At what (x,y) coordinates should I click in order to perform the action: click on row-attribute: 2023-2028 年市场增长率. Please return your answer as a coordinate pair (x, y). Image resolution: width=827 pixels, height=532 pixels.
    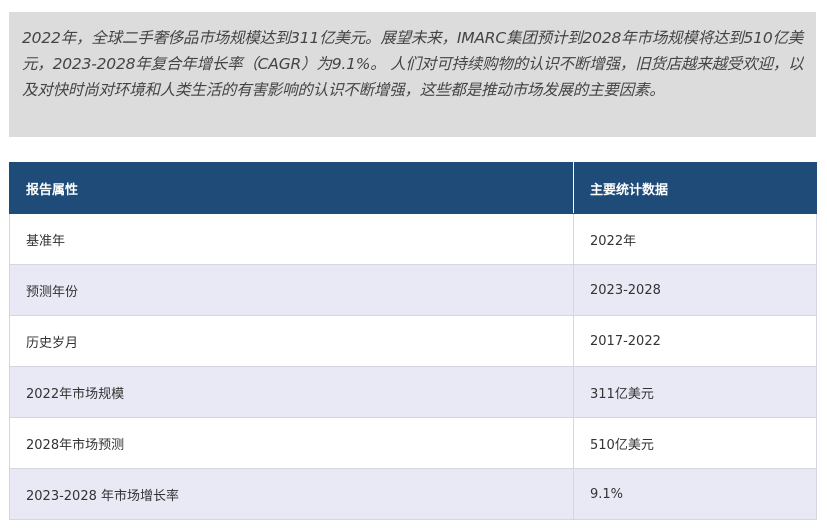
    Looking at the image, I should click on (291, 494).